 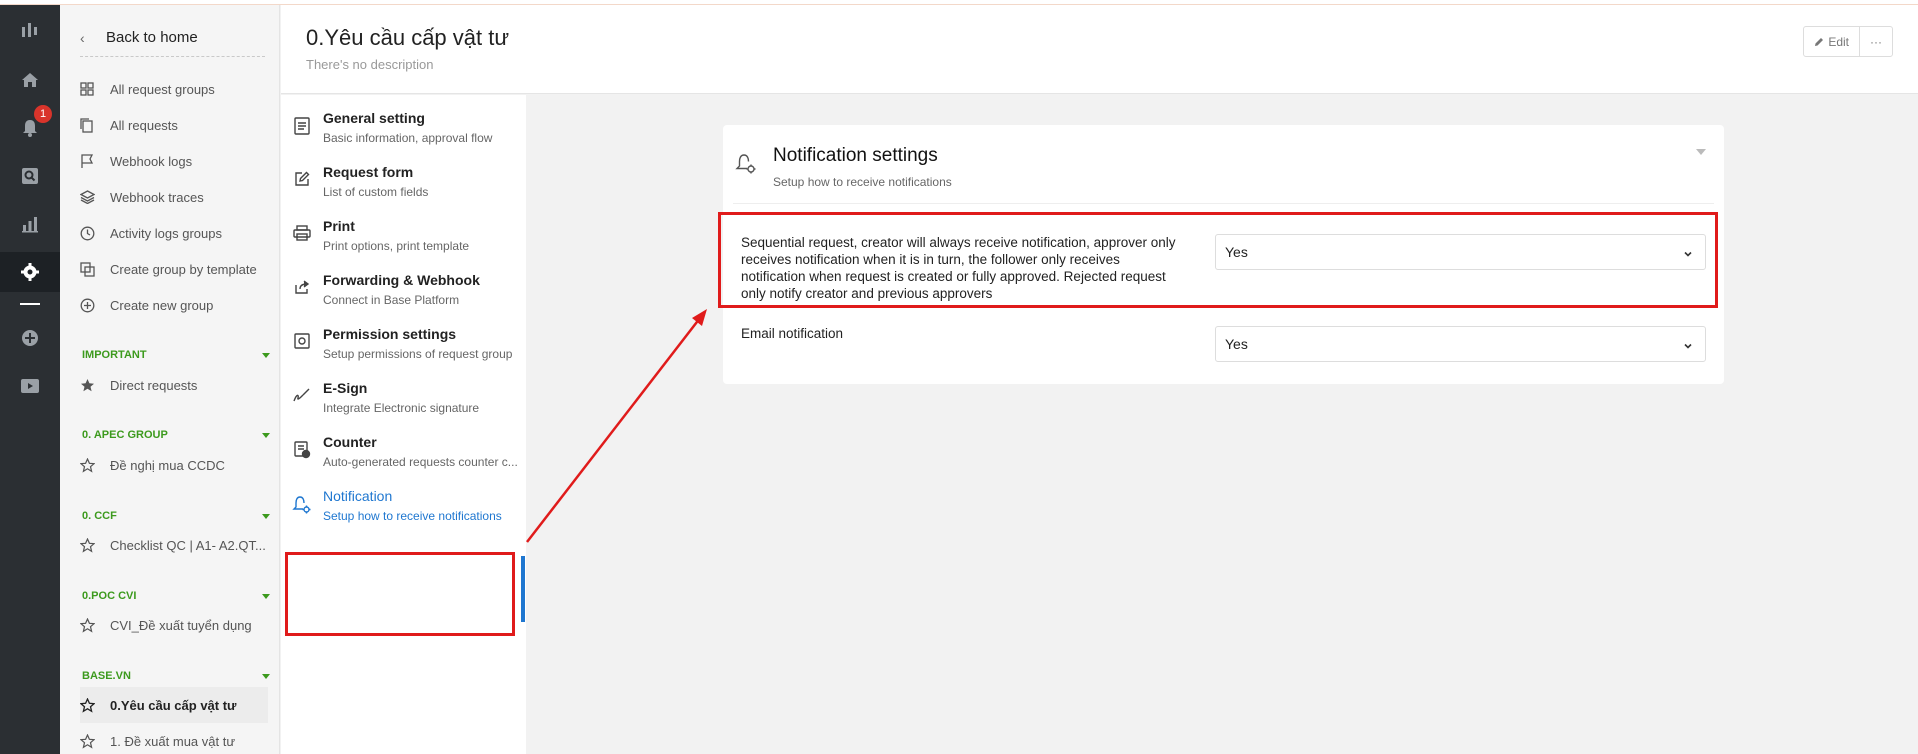 I want to click on card-subtitle: Setup how to receive notifications, so click(x=862, y=182).